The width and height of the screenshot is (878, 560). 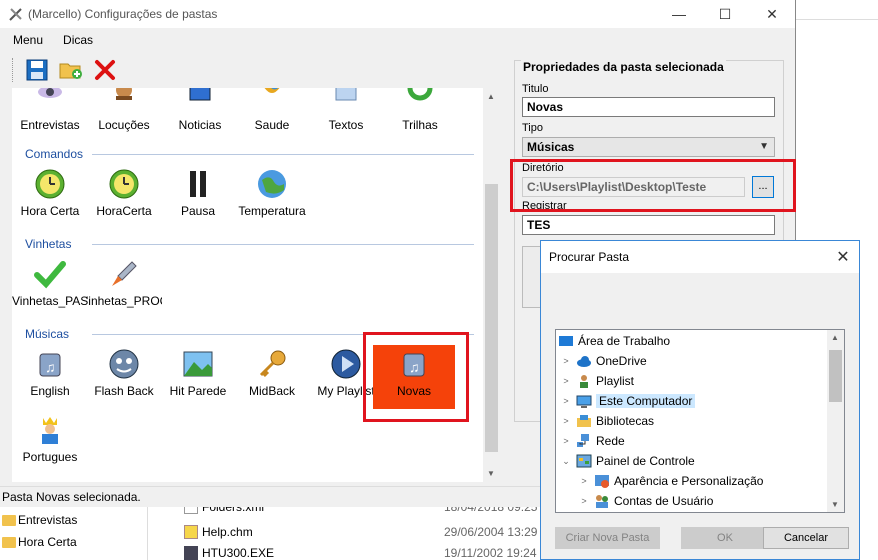 I want to click on newspaper-icon, so click(x=200, y=101).